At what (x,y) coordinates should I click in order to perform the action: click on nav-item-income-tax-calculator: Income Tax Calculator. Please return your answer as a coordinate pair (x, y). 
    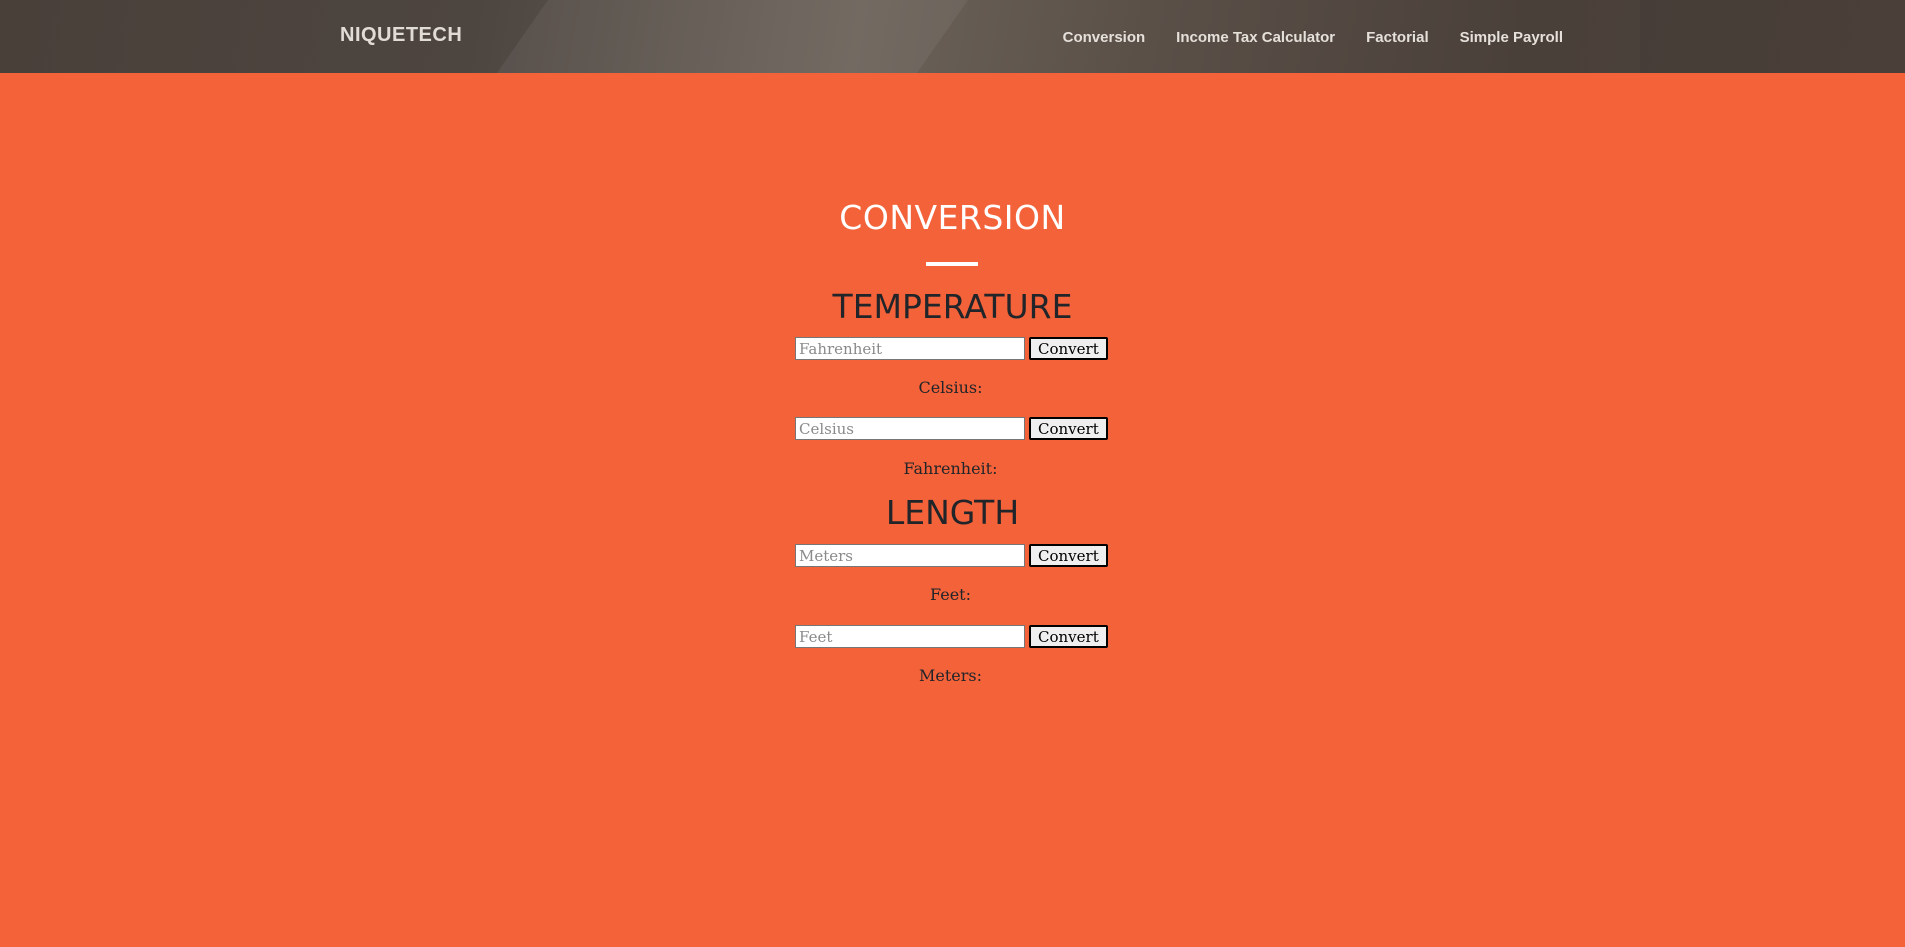
    Looking at the image, I should click on (1255, 36).